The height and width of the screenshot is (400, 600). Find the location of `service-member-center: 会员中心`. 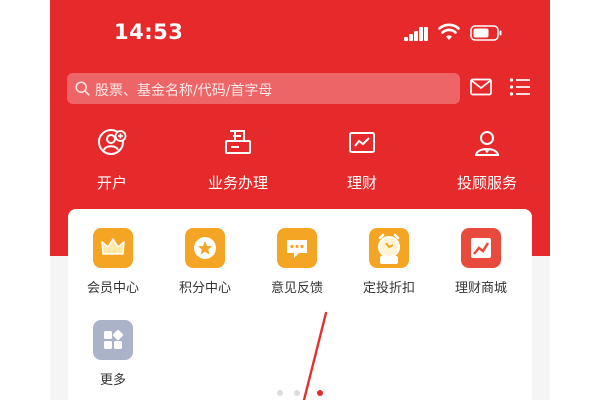

service-member-center: 会员中心 is located at coordinates (113, 262).